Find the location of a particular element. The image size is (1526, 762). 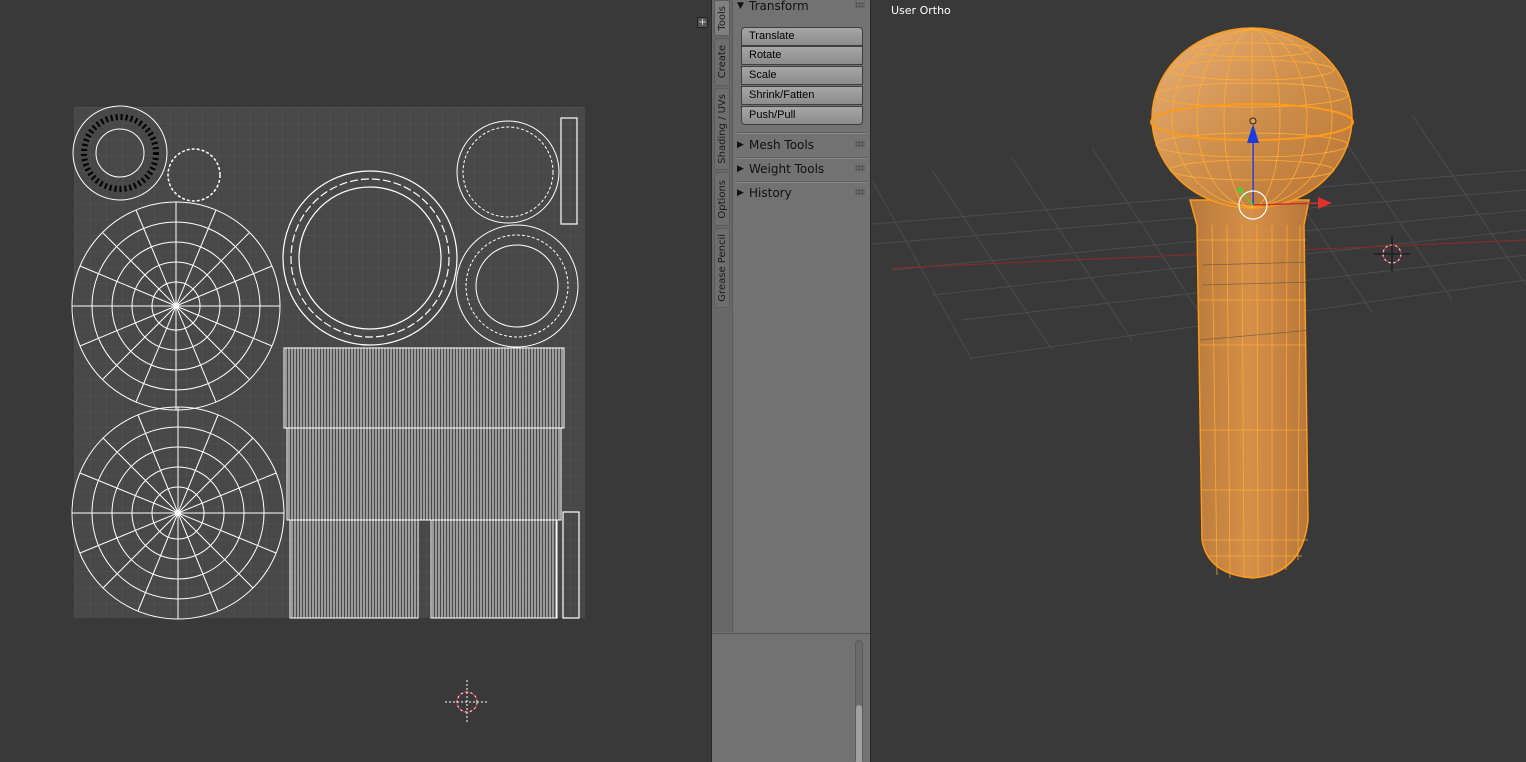

view-label: User Ortho is located at coordinates (921, 10).